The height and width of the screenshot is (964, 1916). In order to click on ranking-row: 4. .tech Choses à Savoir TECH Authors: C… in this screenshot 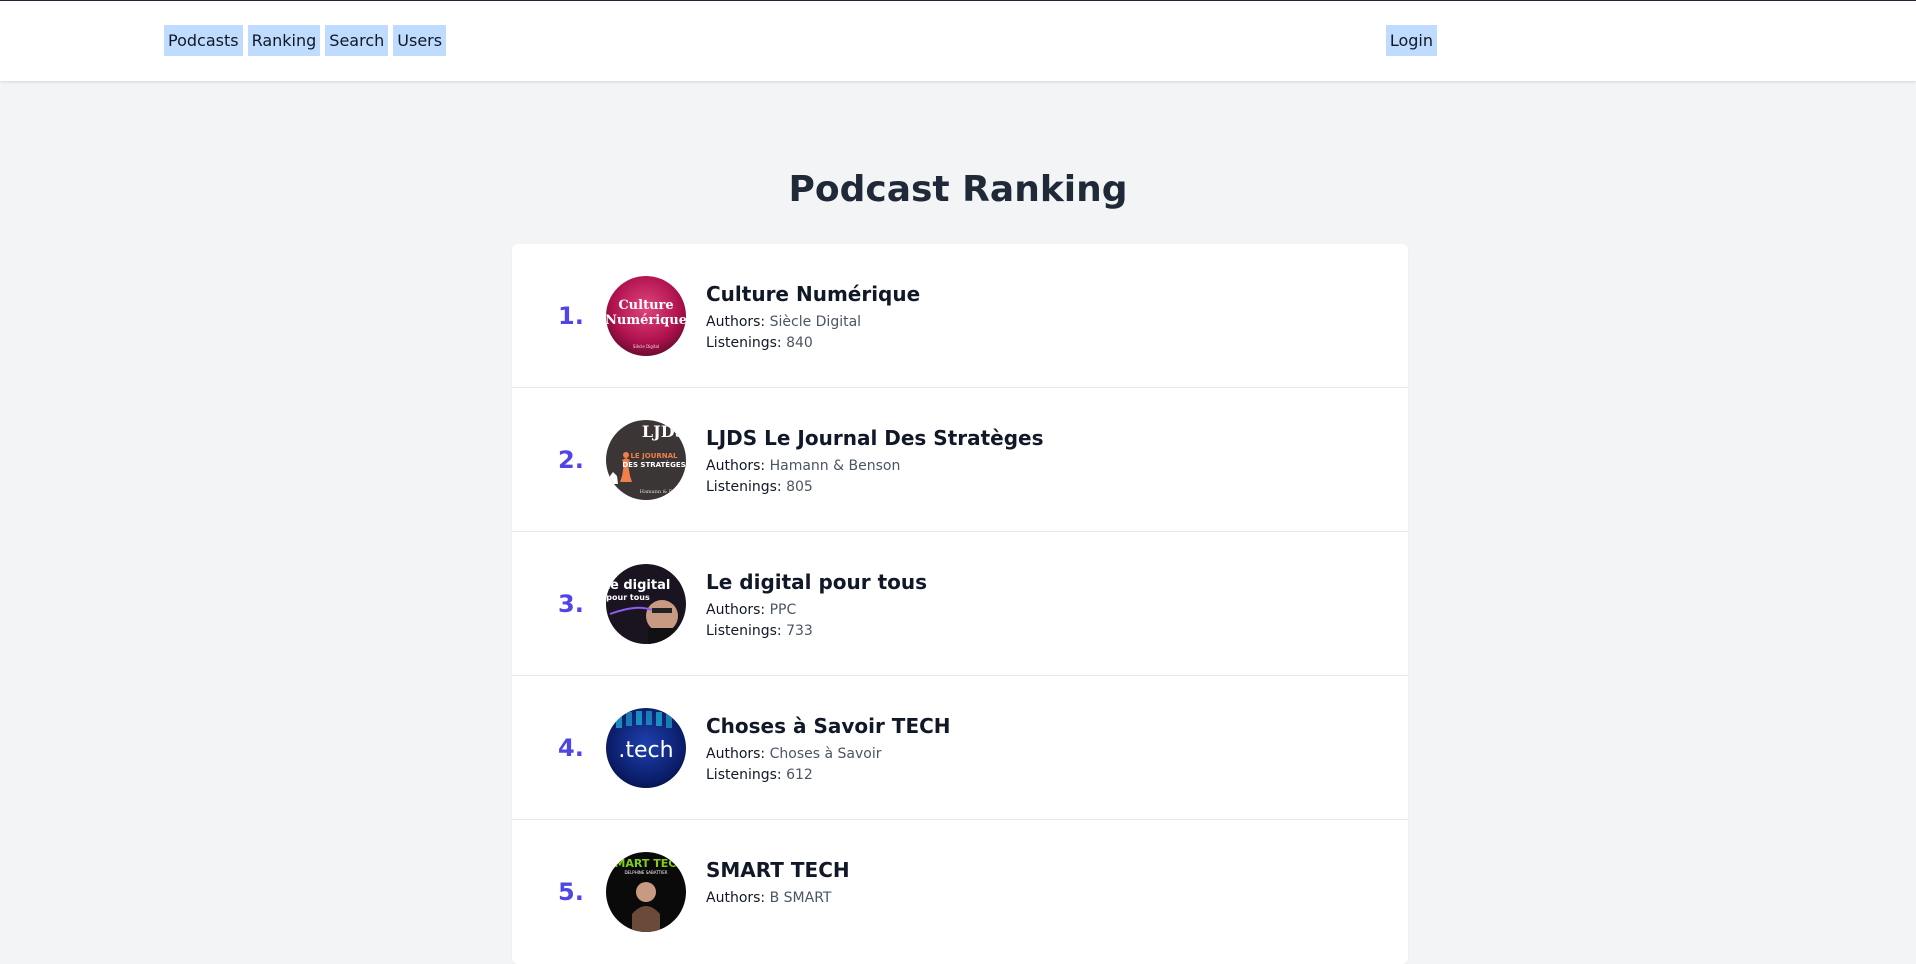, I will do `click(960, 748)`.